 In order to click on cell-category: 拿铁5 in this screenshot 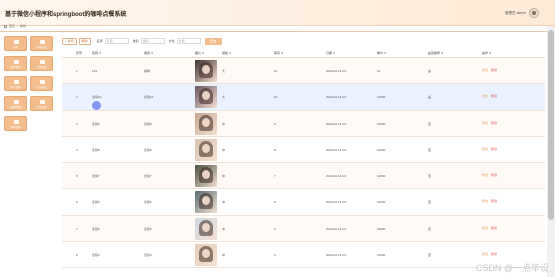, I will do `click(148, 228)`.